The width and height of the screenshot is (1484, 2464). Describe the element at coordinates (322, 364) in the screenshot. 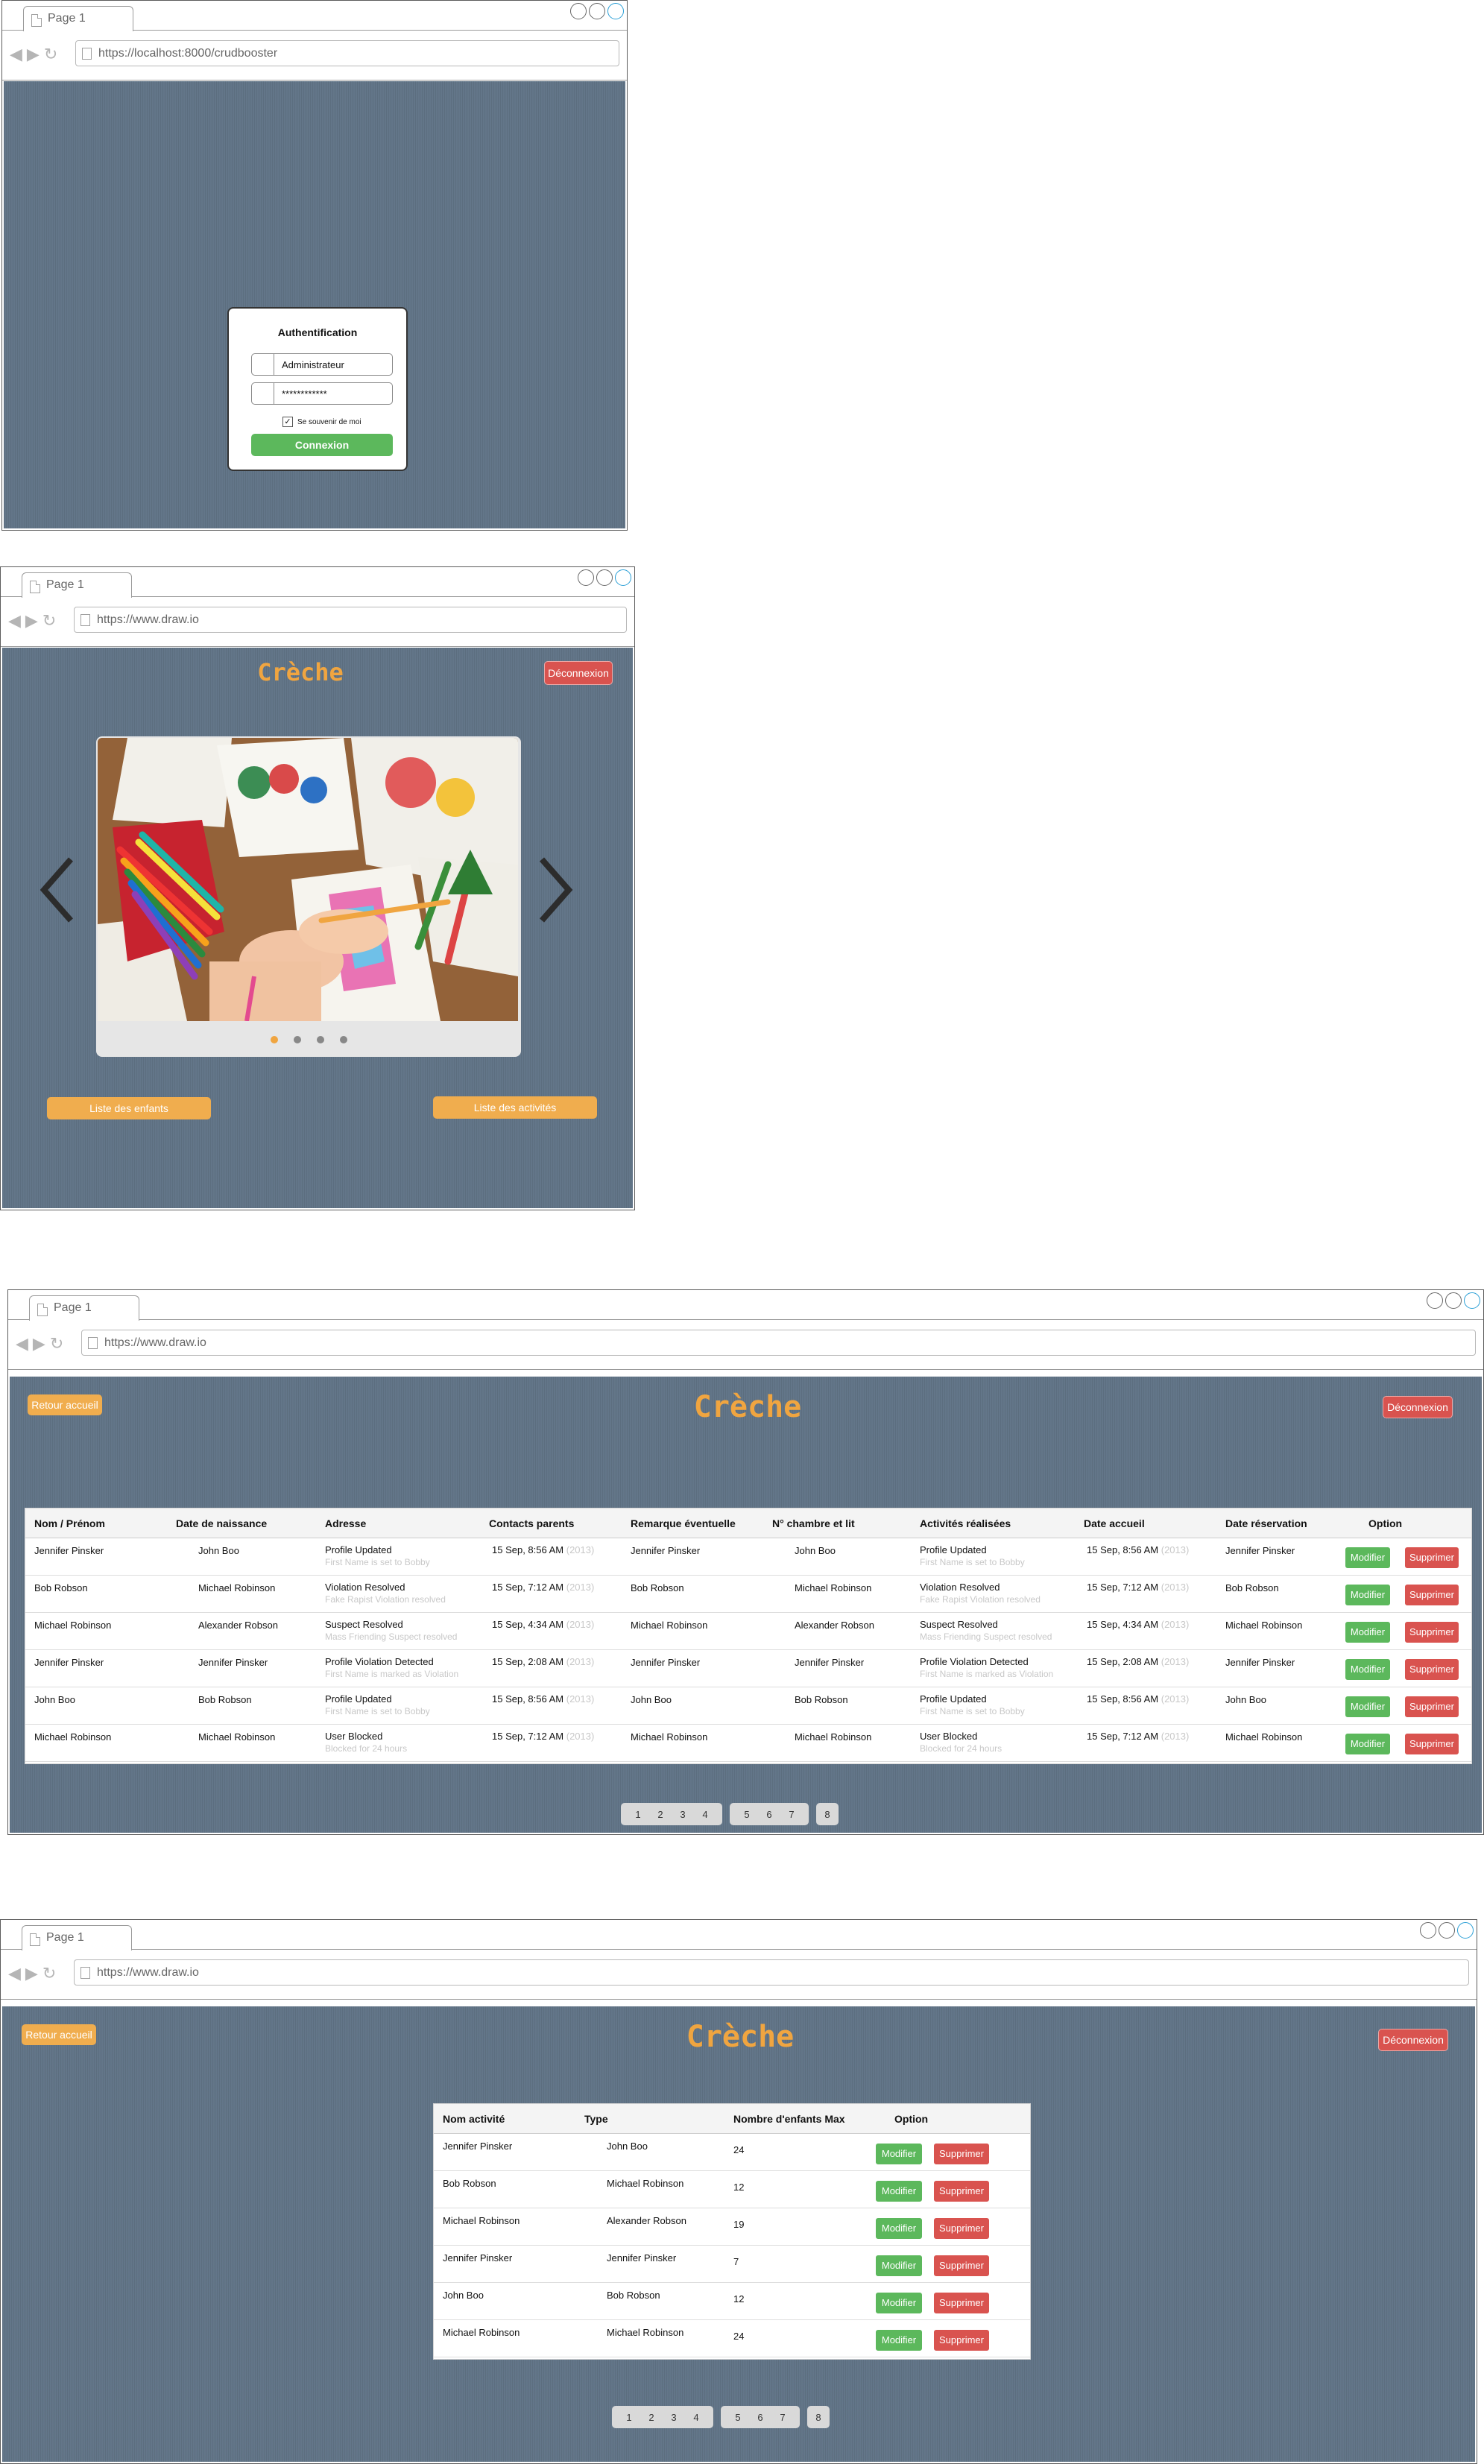

I see `username-field: Administrateur` at that location.